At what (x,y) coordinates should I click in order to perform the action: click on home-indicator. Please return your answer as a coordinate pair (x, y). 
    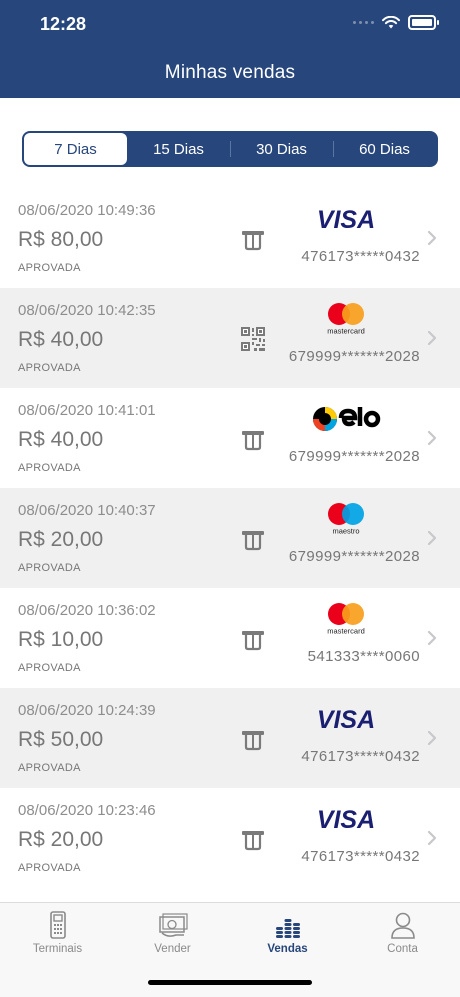
    Looking at the image, I should click on (230, 982).